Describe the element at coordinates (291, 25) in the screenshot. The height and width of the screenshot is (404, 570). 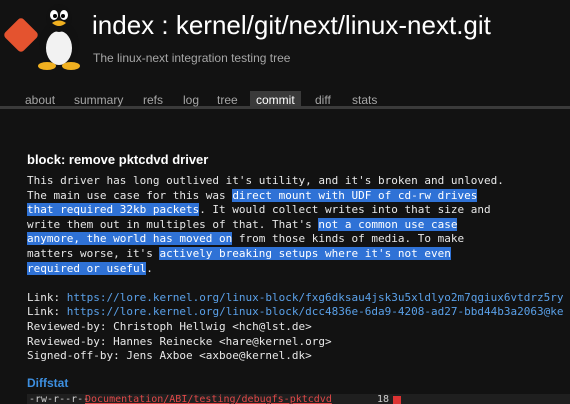
I see `page-title: index : kernel/git/next/linux-next.git` at that location.